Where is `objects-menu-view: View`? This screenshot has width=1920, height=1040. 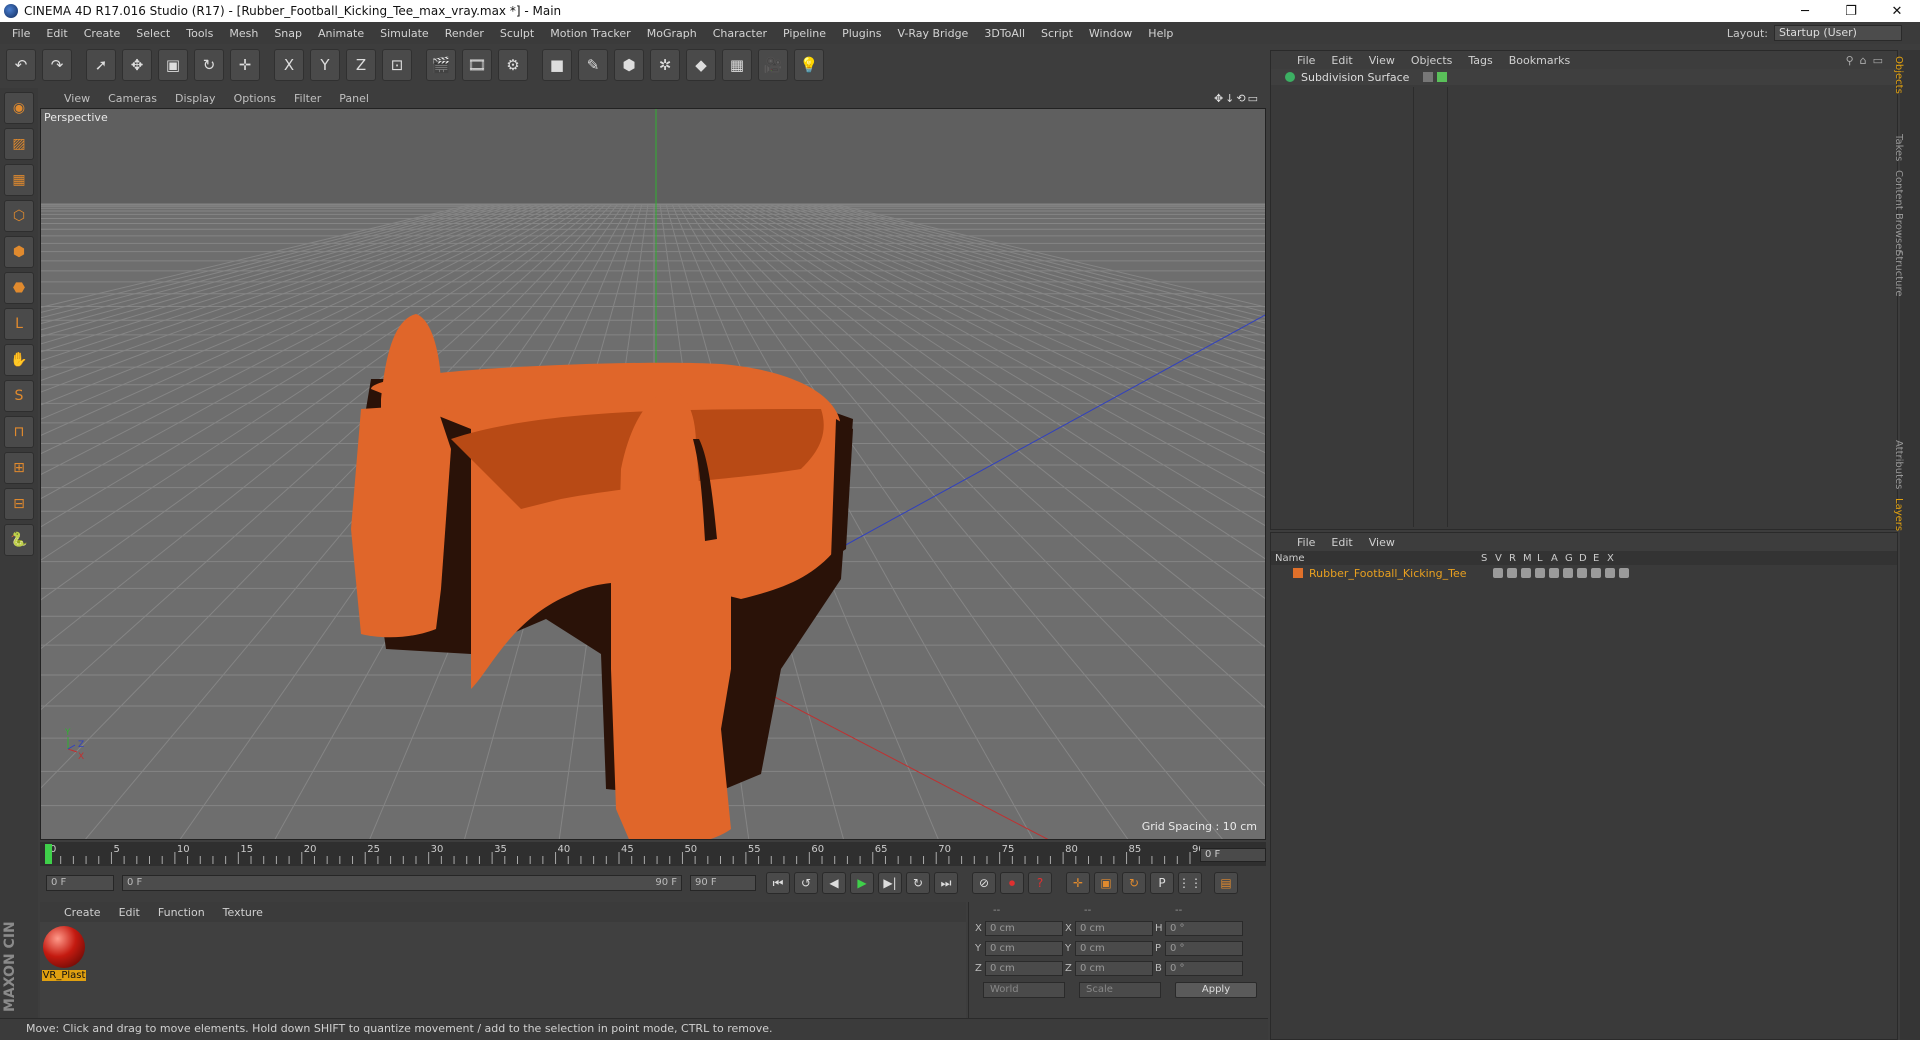 objects-menu-view: View is located at coordinates (1382, 60).